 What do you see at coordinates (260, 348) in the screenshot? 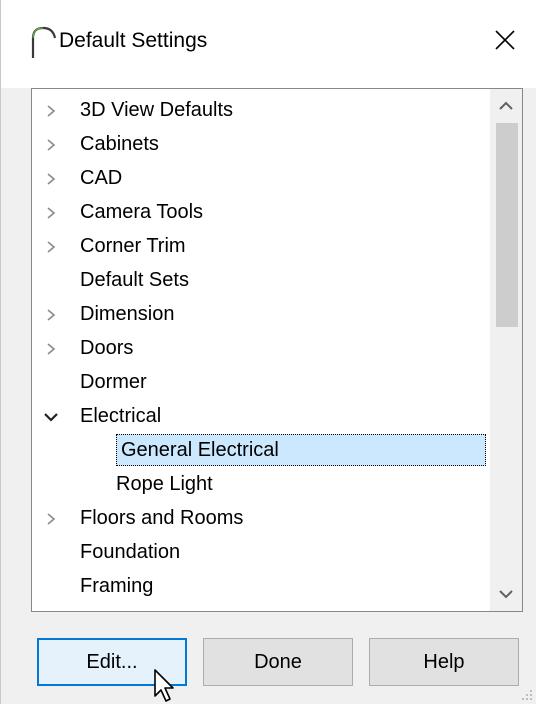
I see `tree-item: Doors` at bounding box center [260, 348].